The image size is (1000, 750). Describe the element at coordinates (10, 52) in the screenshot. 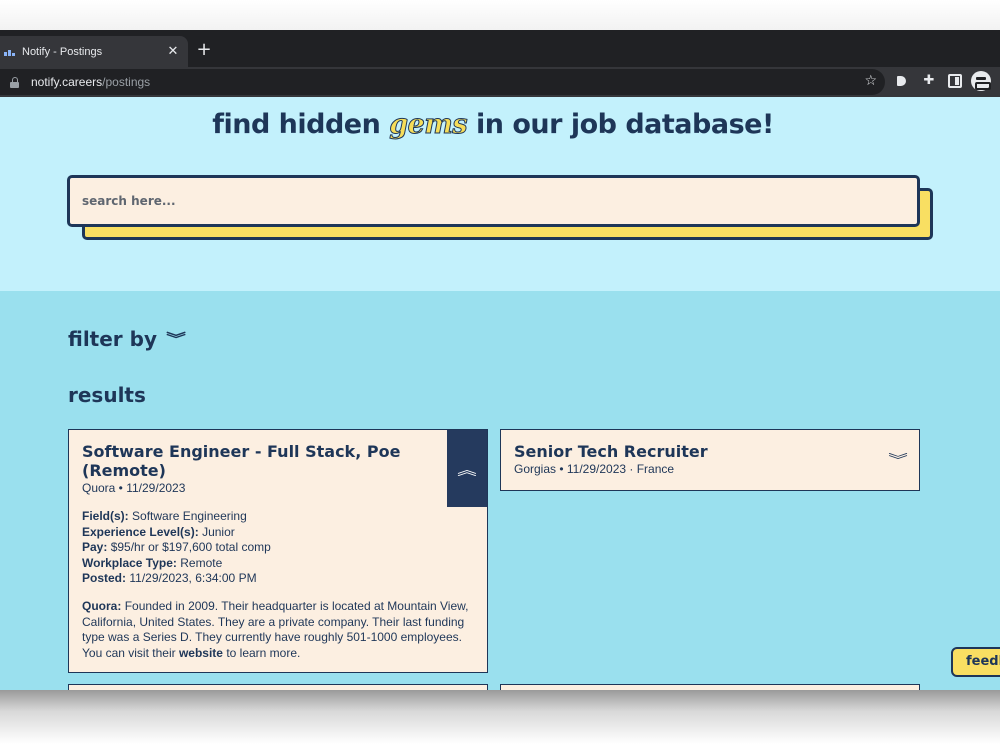

I see `notify-favicon-icon` at that location.